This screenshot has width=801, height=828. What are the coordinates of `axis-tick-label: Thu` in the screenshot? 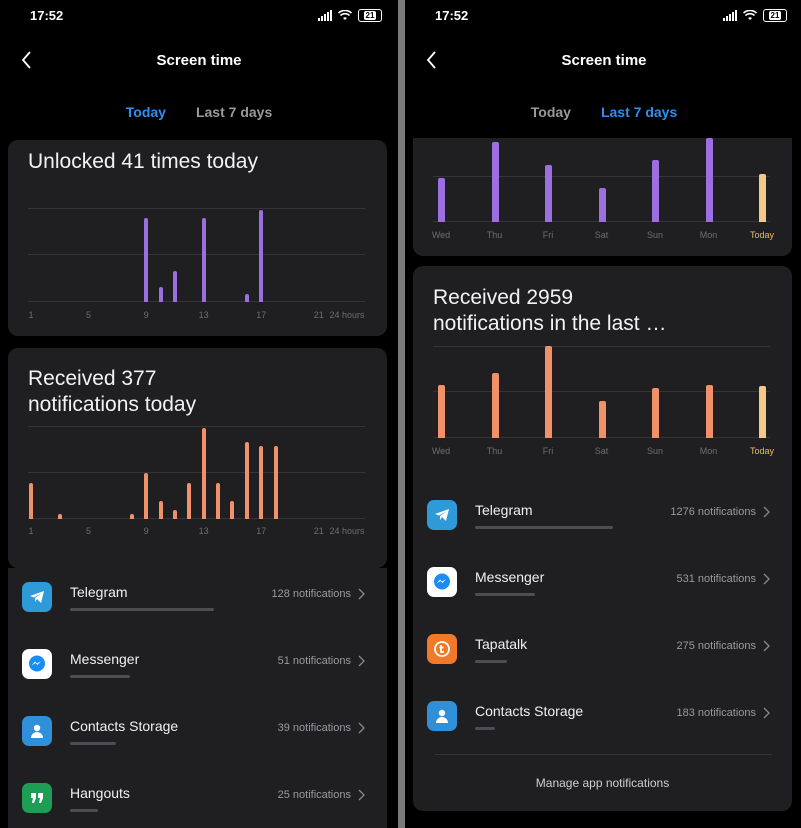 It's located at (494, 235).